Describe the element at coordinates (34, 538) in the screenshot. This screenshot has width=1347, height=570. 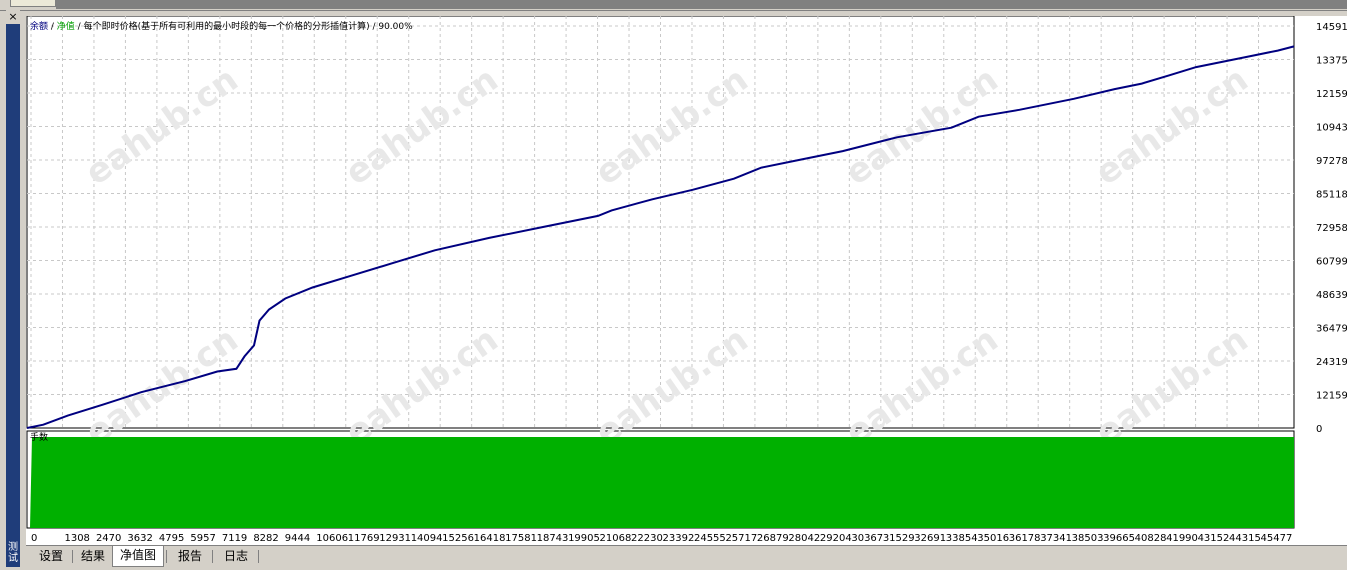
I see `x-tick-label: 0` at that location.